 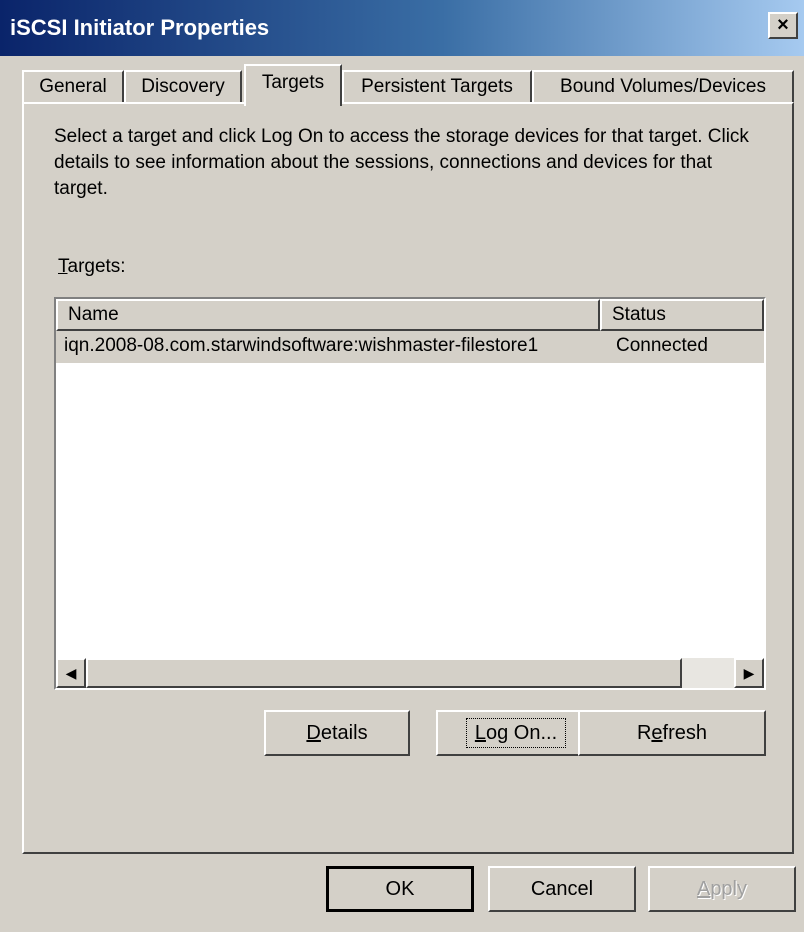 I want to click on tab-general: General, so click(x=73, y=87).